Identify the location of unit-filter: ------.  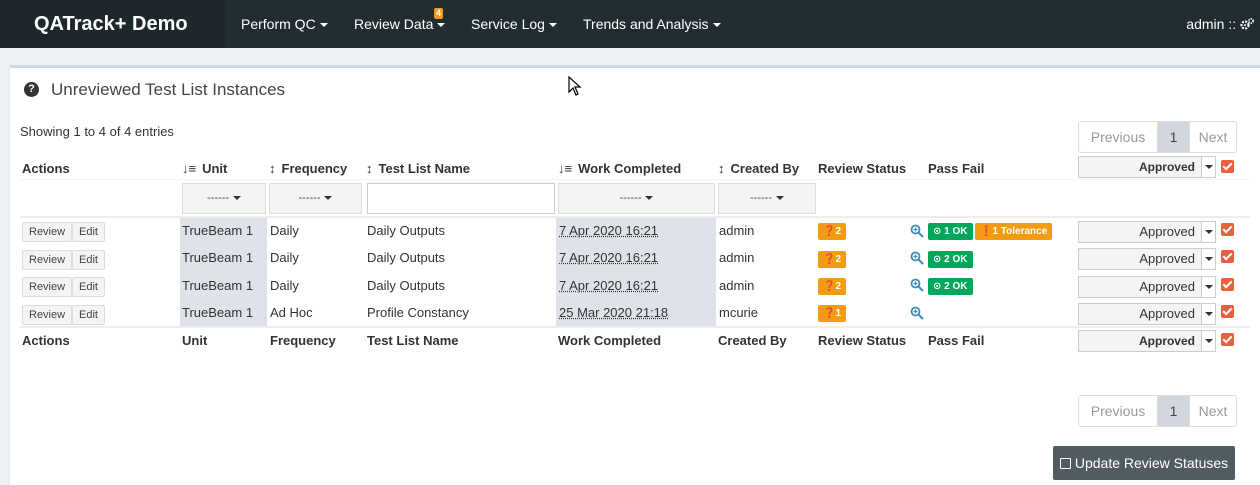
(224, 198).